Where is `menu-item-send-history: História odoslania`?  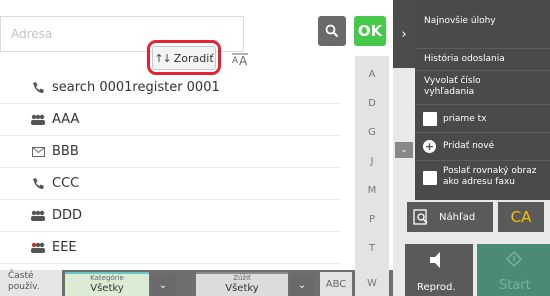 menu-item-send-history: História odoslania is located at coordinates (482, 59).